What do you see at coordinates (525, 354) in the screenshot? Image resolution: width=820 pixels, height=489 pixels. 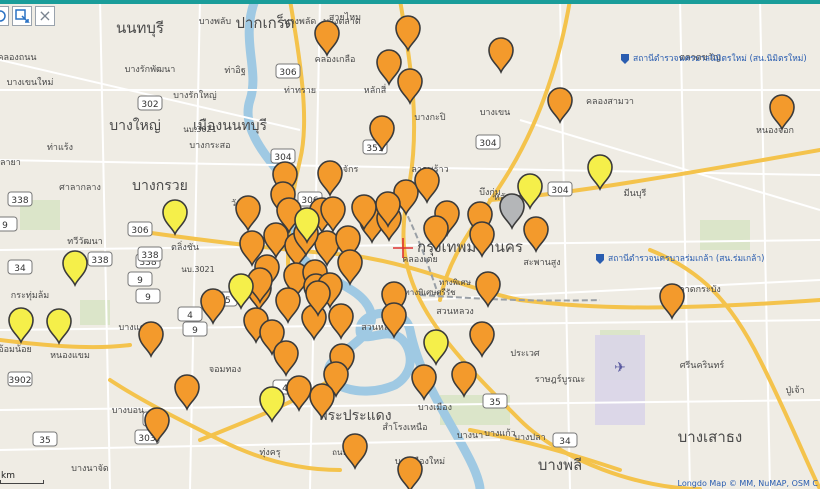 I see `place-label: ประเวศ` at bounding box center [525, 354].